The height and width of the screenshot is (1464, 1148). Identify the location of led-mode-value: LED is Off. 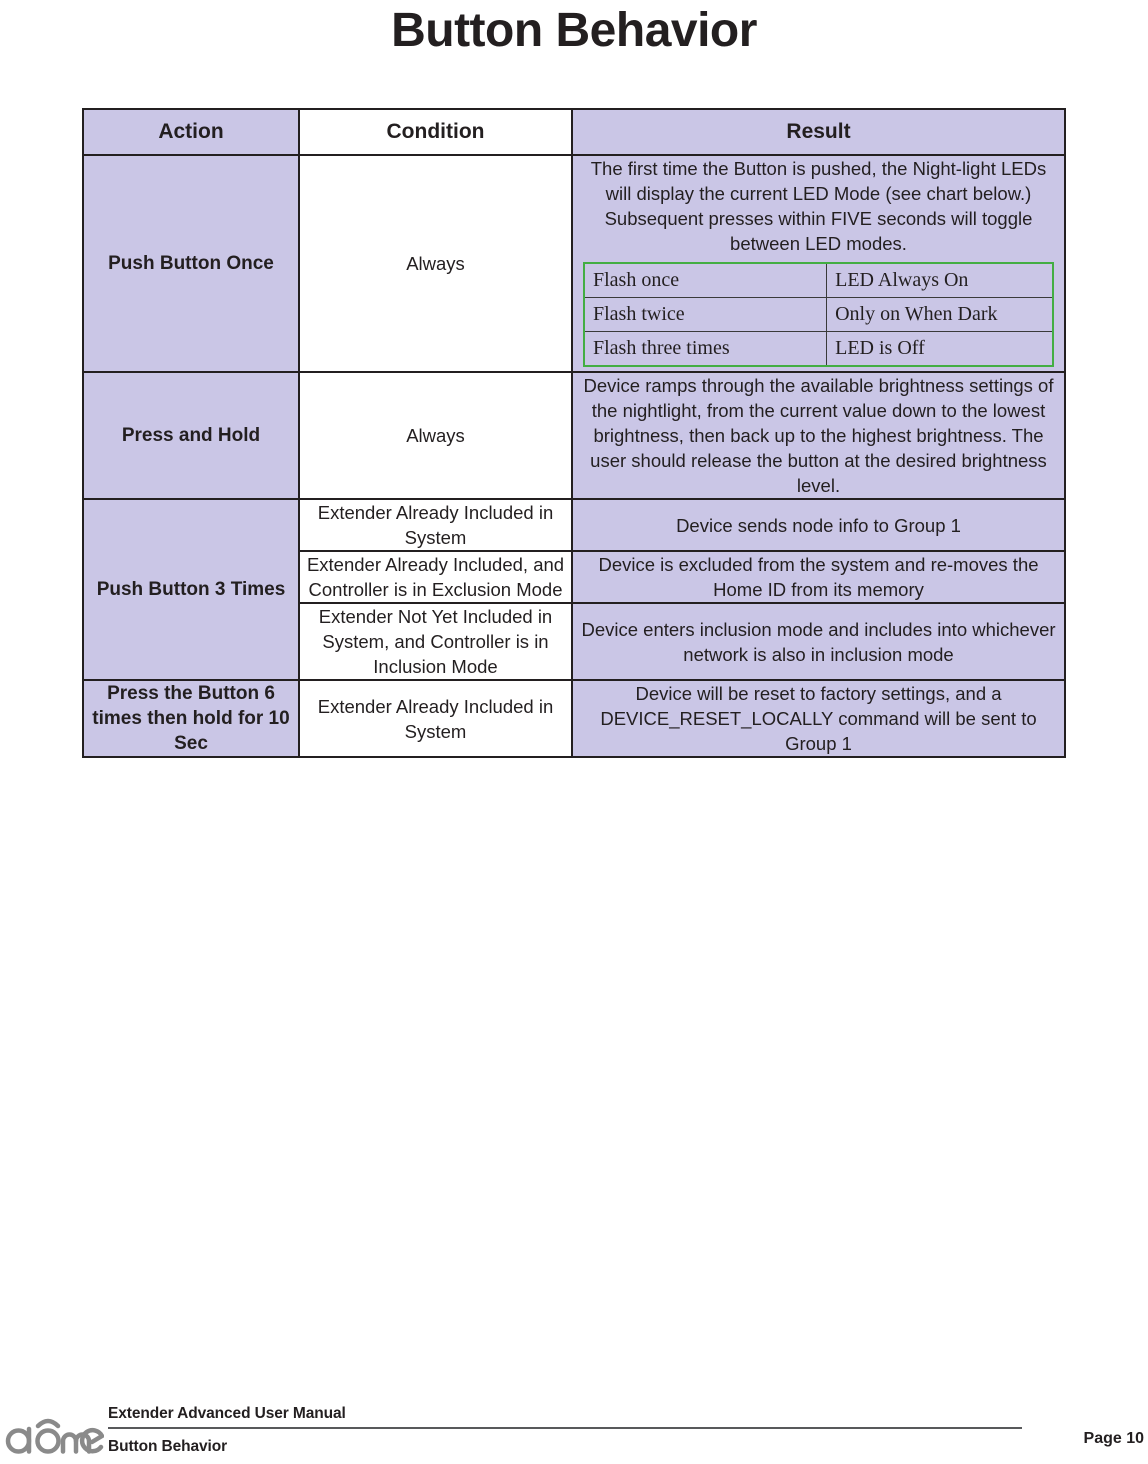
(940, 349).